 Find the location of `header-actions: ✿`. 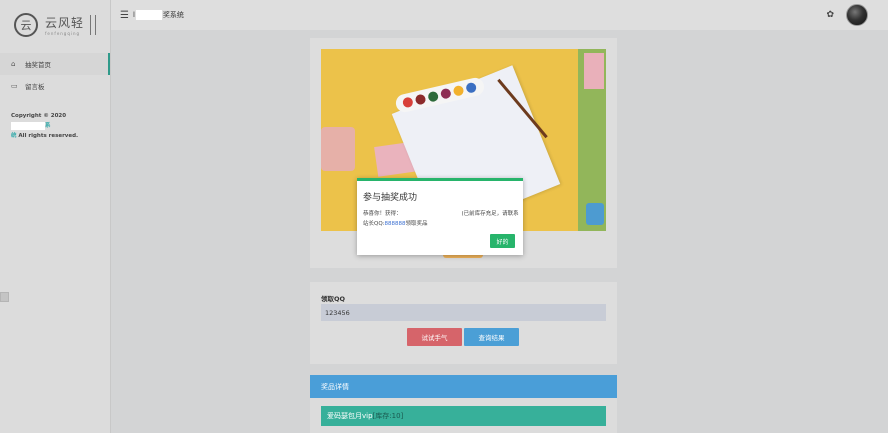

header-actions: ✿ is located at coordinates (847, 15).